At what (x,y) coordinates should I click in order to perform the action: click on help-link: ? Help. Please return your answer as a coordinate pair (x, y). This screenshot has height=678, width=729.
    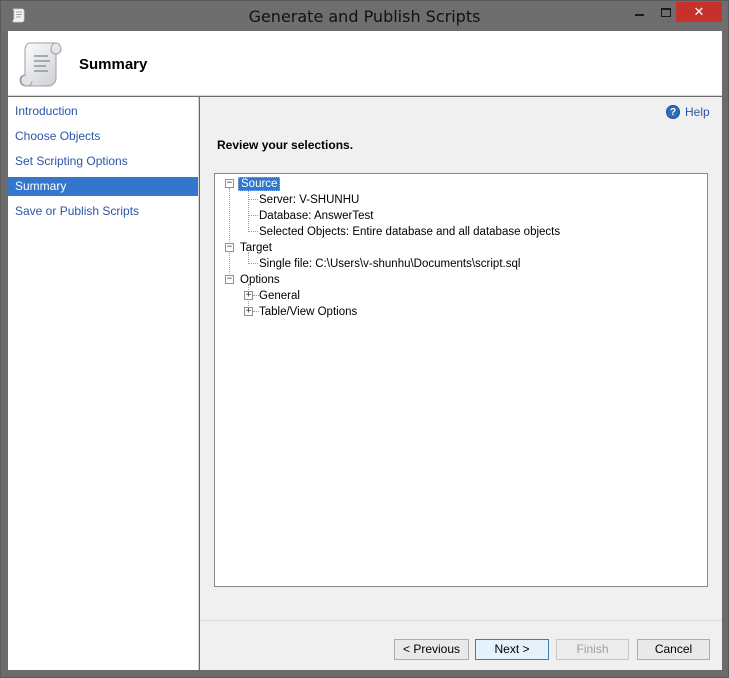
    Looking at the image, I should click on (688, 112).